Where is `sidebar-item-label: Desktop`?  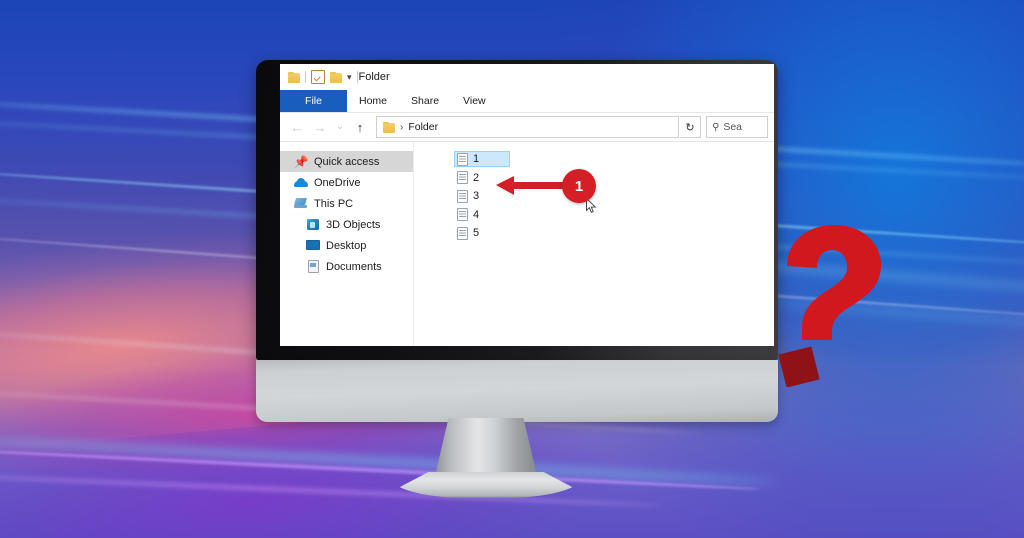
sidebar-item-label: Desktop is located at coordinates (346, 245).